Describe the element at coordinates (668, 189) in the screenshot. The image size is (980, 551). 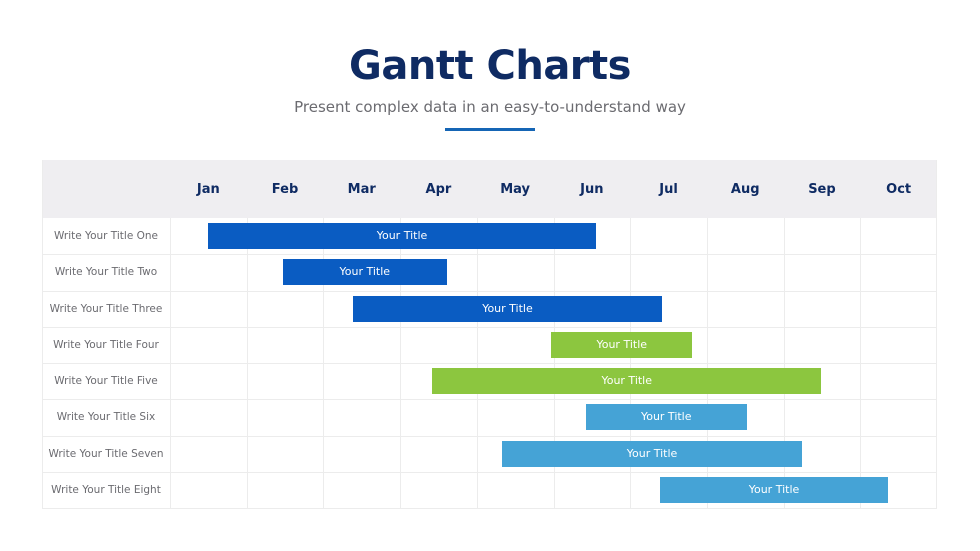
I see `month-label-jul: Jul` at that location.